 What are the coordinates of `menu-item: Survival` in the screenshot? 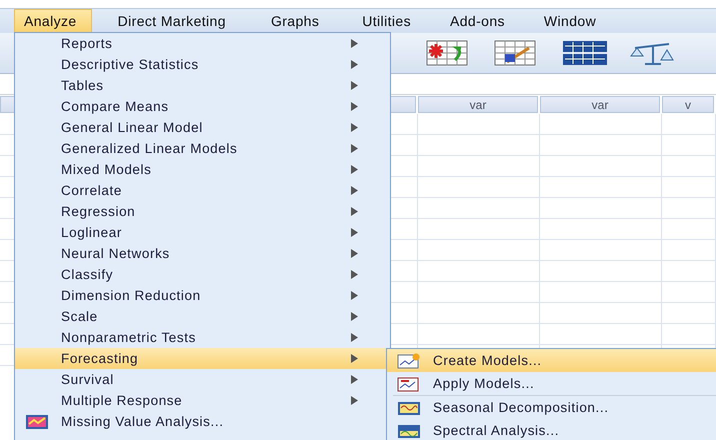 It's located at (202, 379).